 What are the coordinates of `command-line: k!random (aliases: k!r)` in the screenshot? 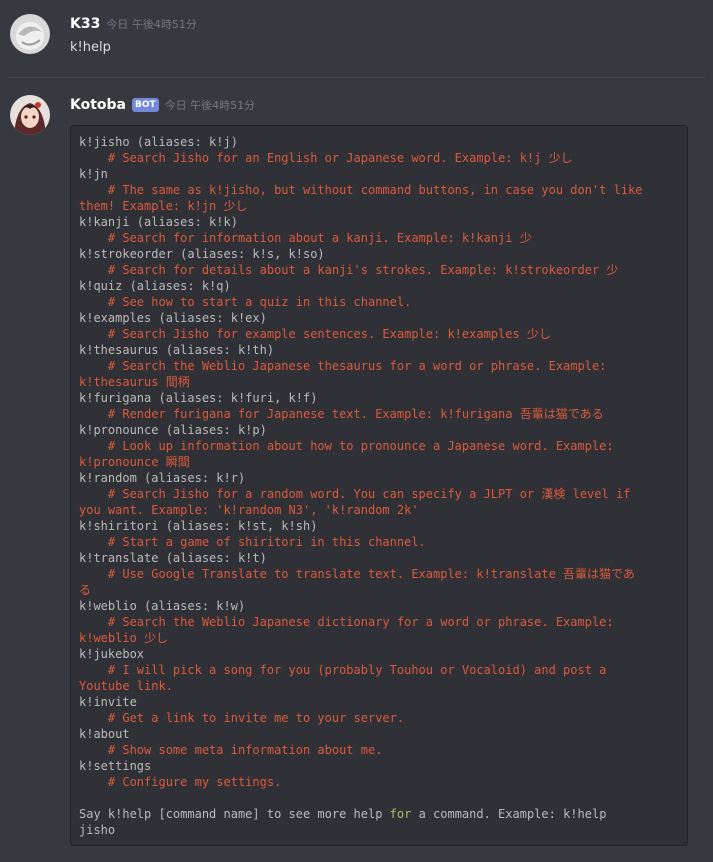 It's located at (162, 478).